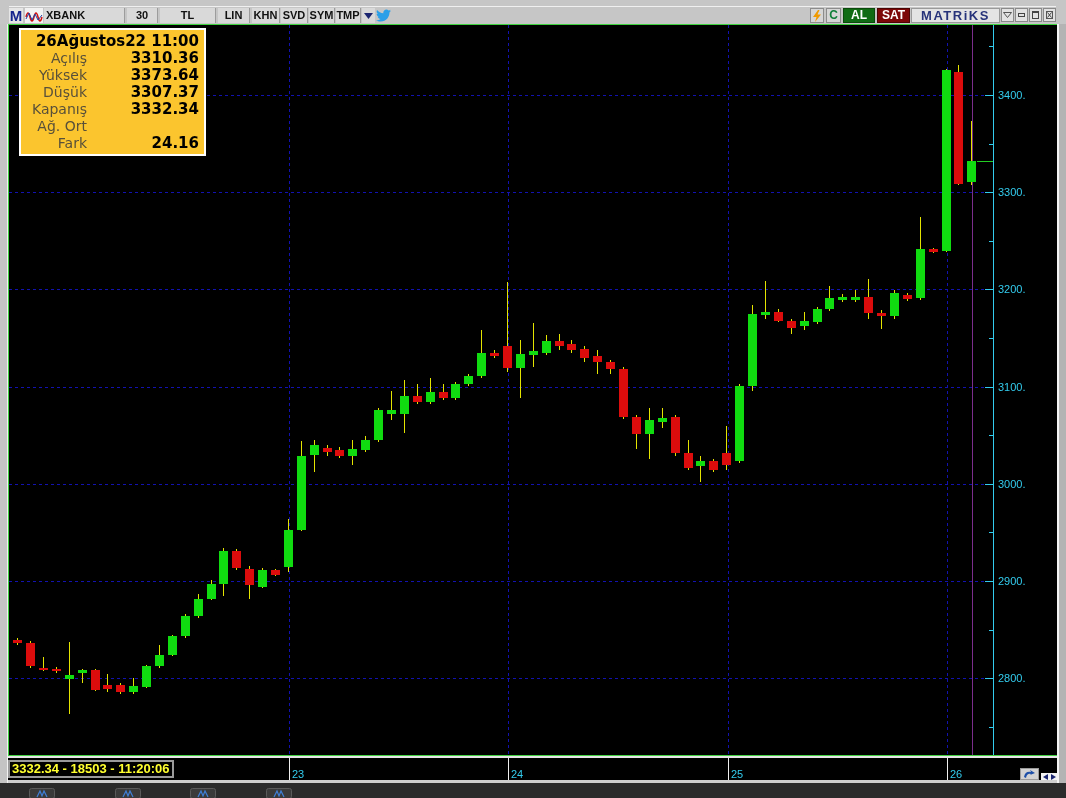  I want to click on triangle-right-icon, so click(1053, 776).